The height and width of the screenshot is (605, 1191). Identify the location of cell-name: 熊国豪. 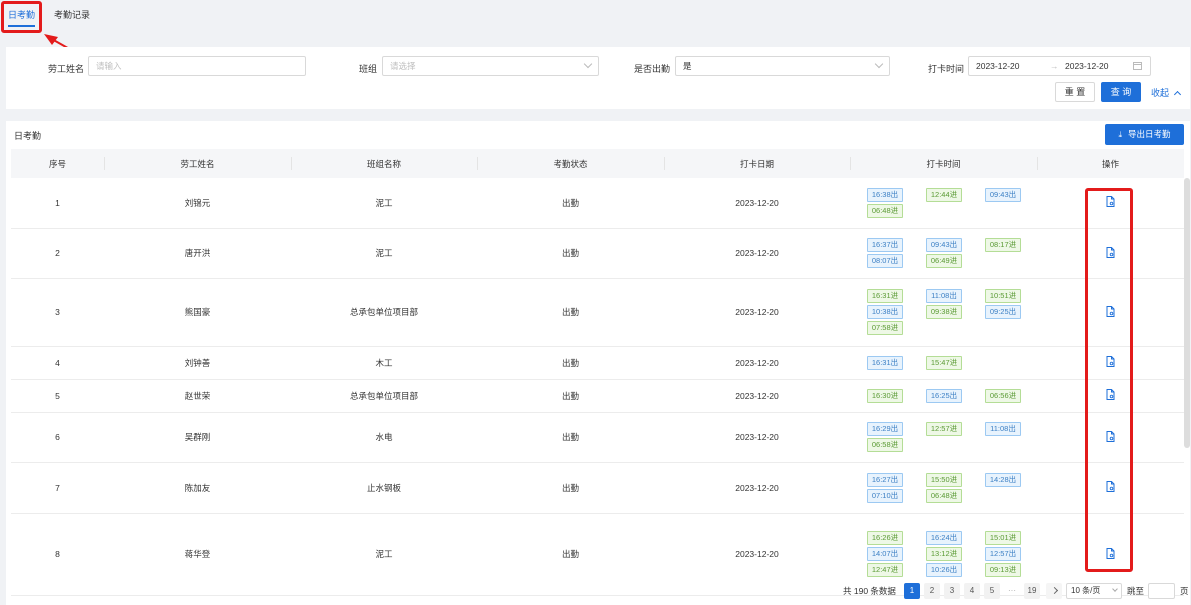
(197, 312).